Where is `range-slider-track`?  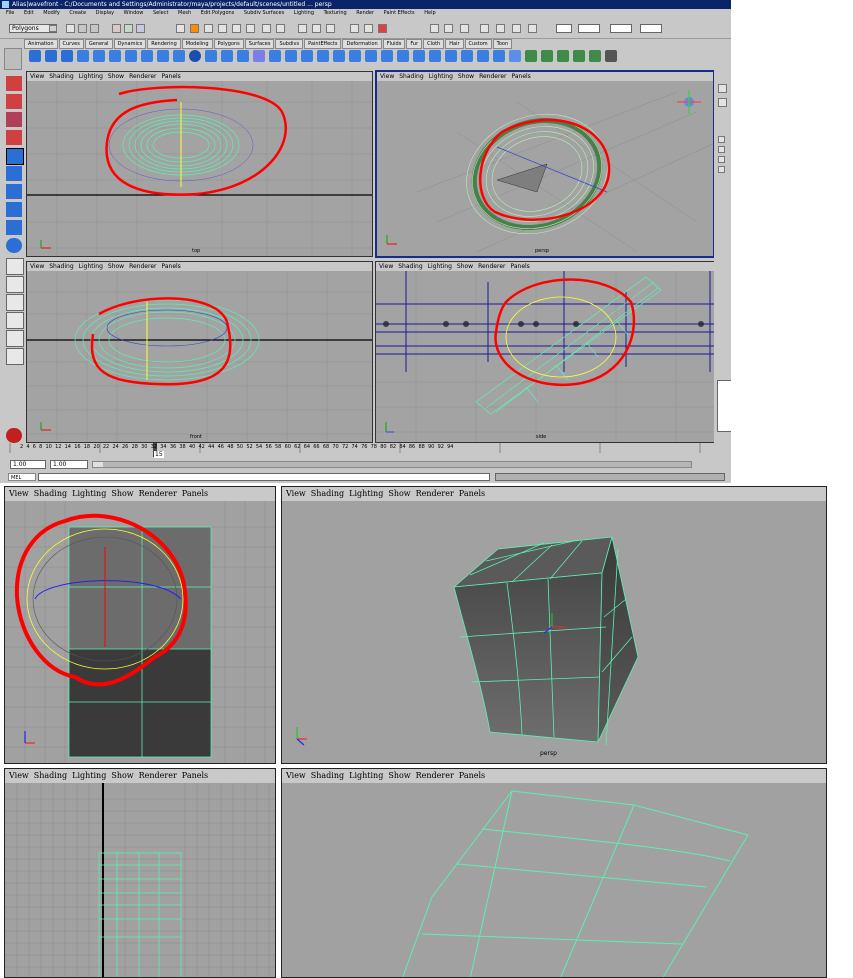 range-slider-track is located at coordinates (392, 464).